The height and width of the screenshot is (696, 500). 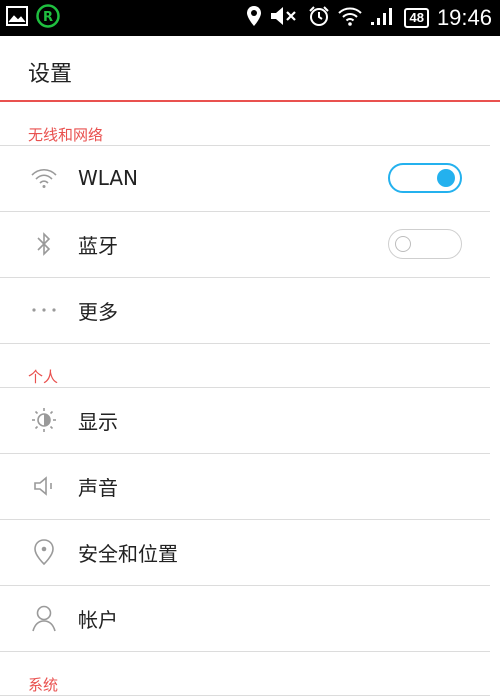 I want to click on section-header-wireless: 无线和网络, so click(x=66, y=135).